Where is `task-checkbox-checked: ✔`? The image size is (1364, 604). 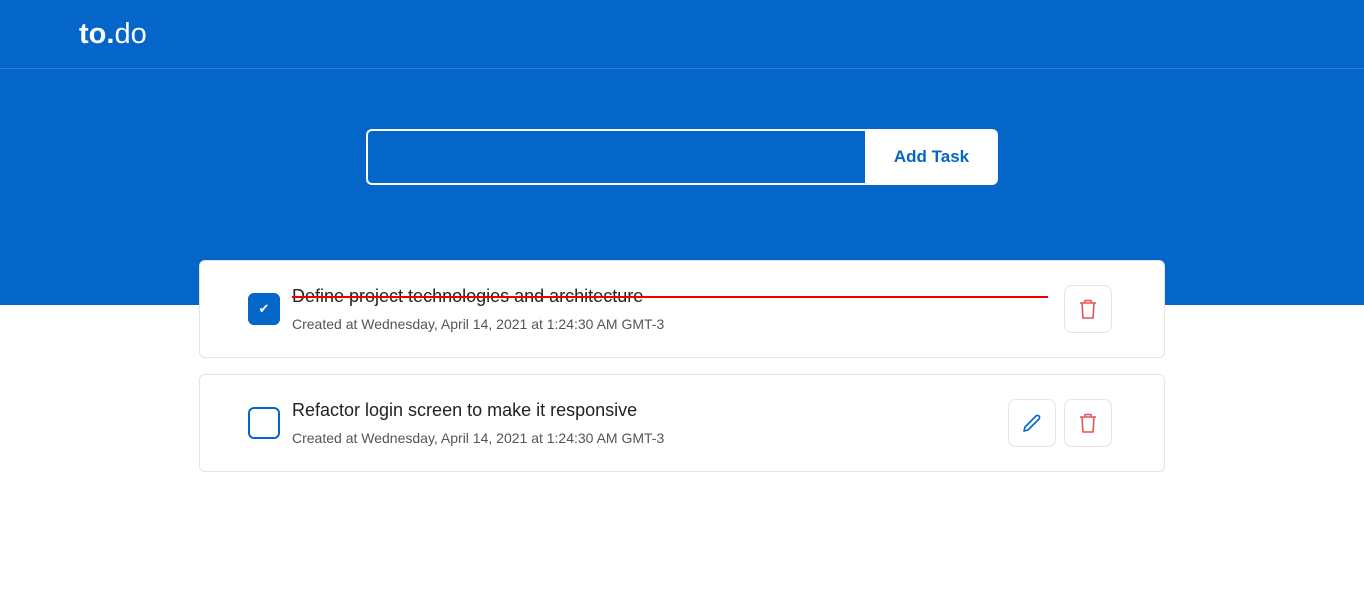
task-checkbox-checked: ✔ is located at coordinates (264, 309).